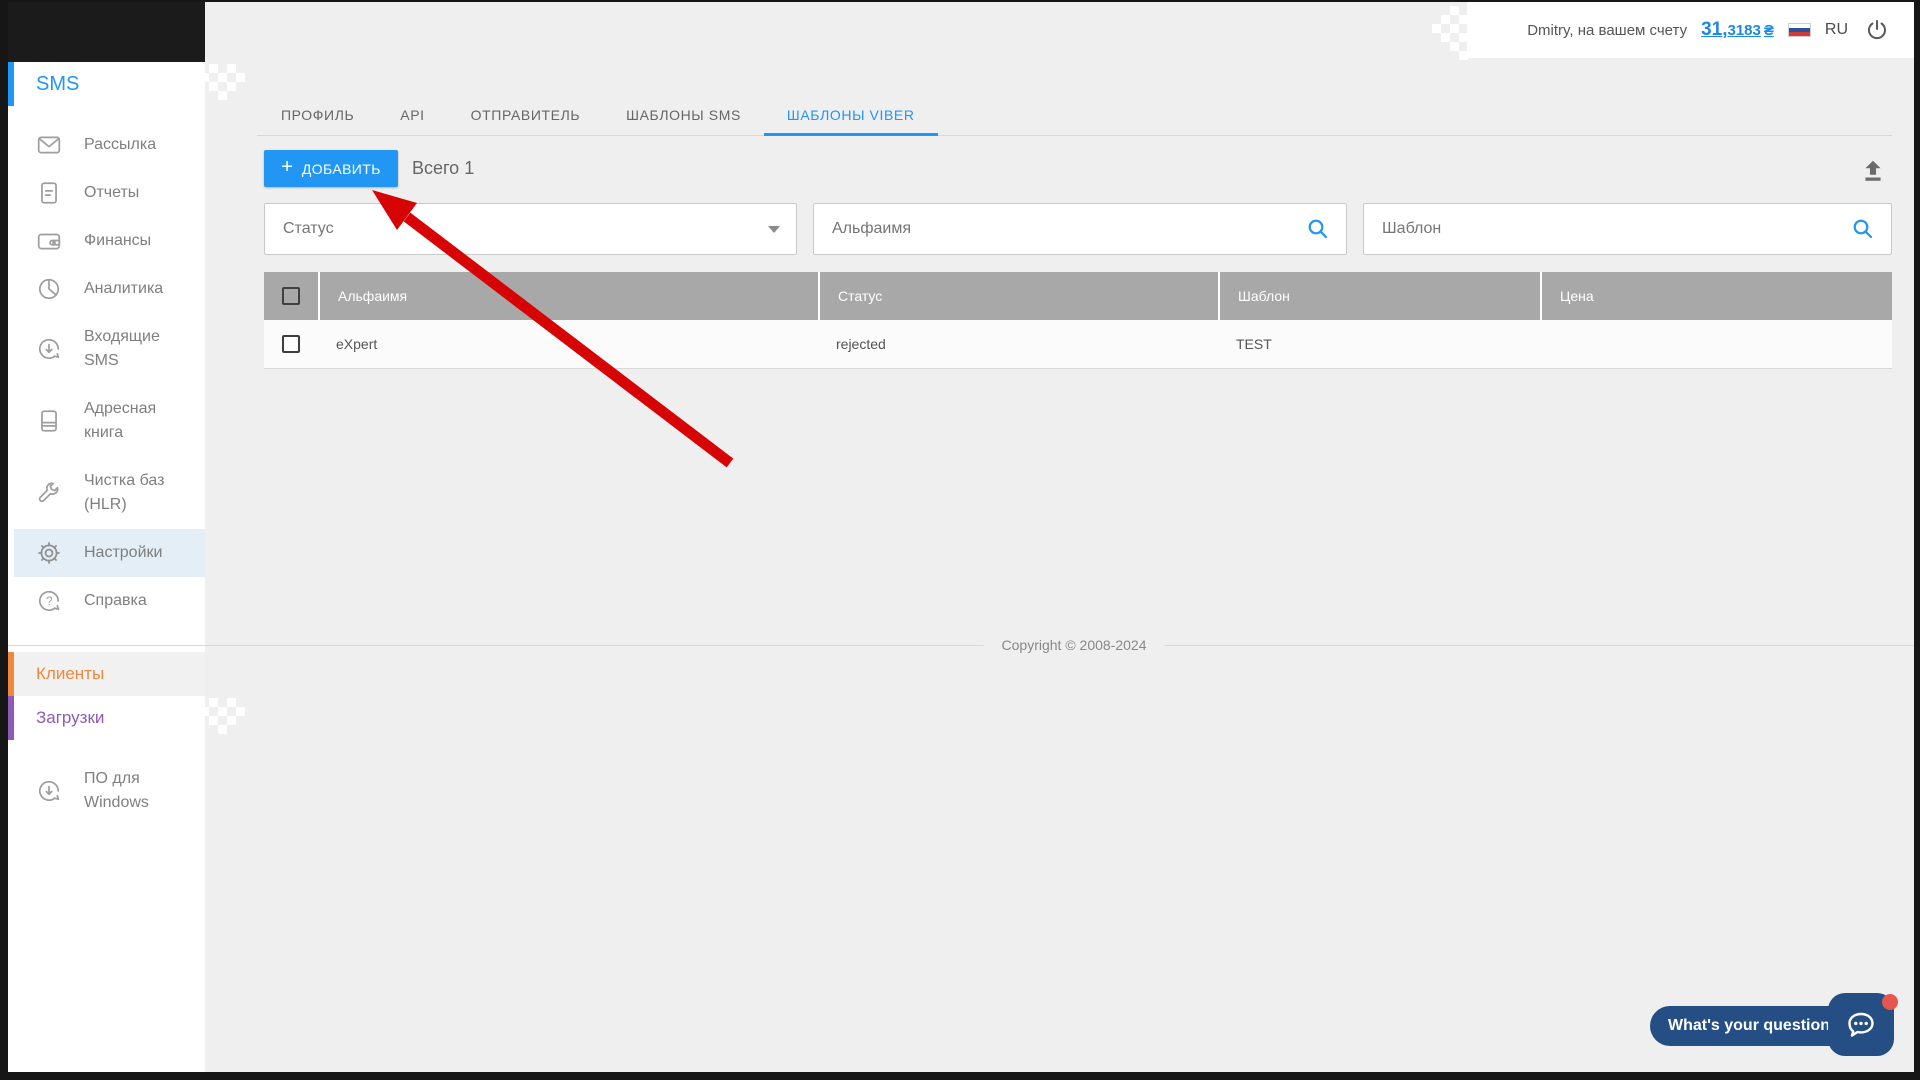  Describe the element at coordinates (291, 296) in the screenshot. I see `select-all-checkbox` at that location.